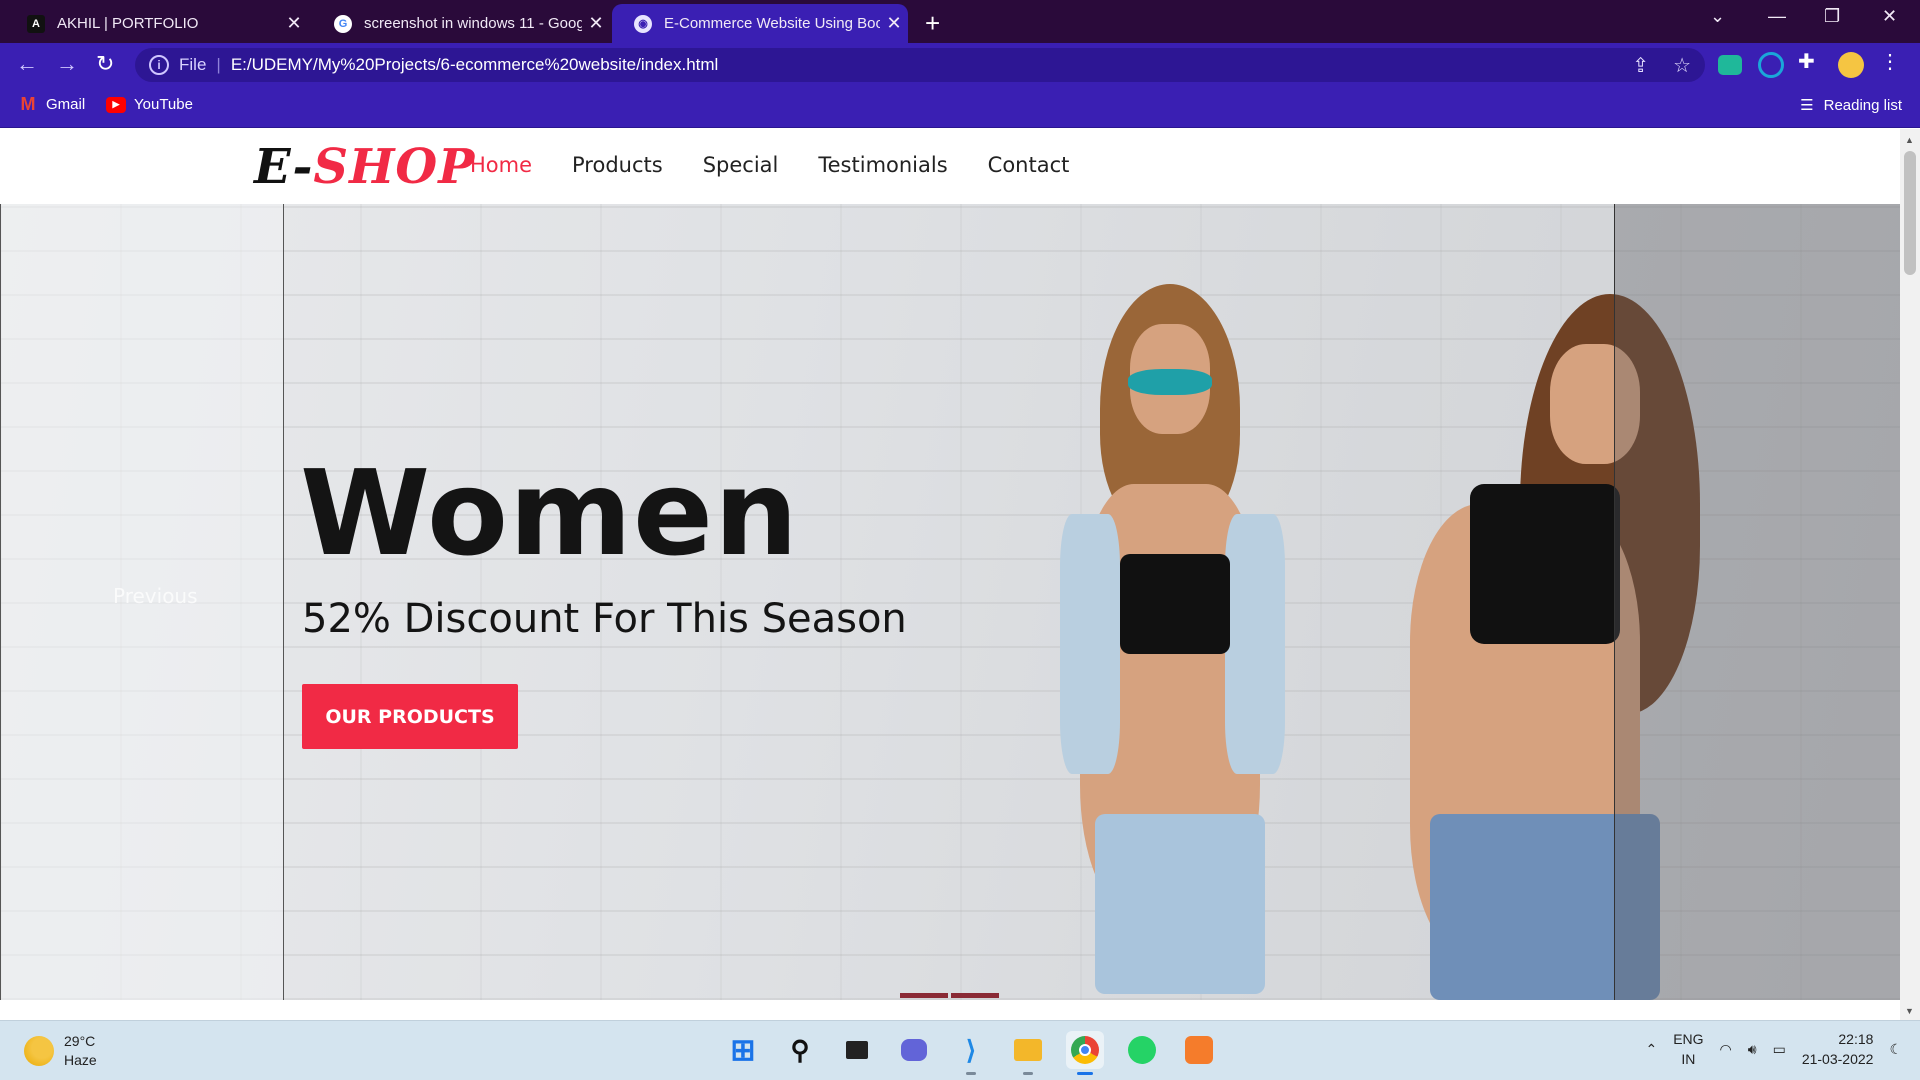 This screenshot has width=1920, height=1080. I want to click on clock-time: 22:18, so click(1856, 1039).